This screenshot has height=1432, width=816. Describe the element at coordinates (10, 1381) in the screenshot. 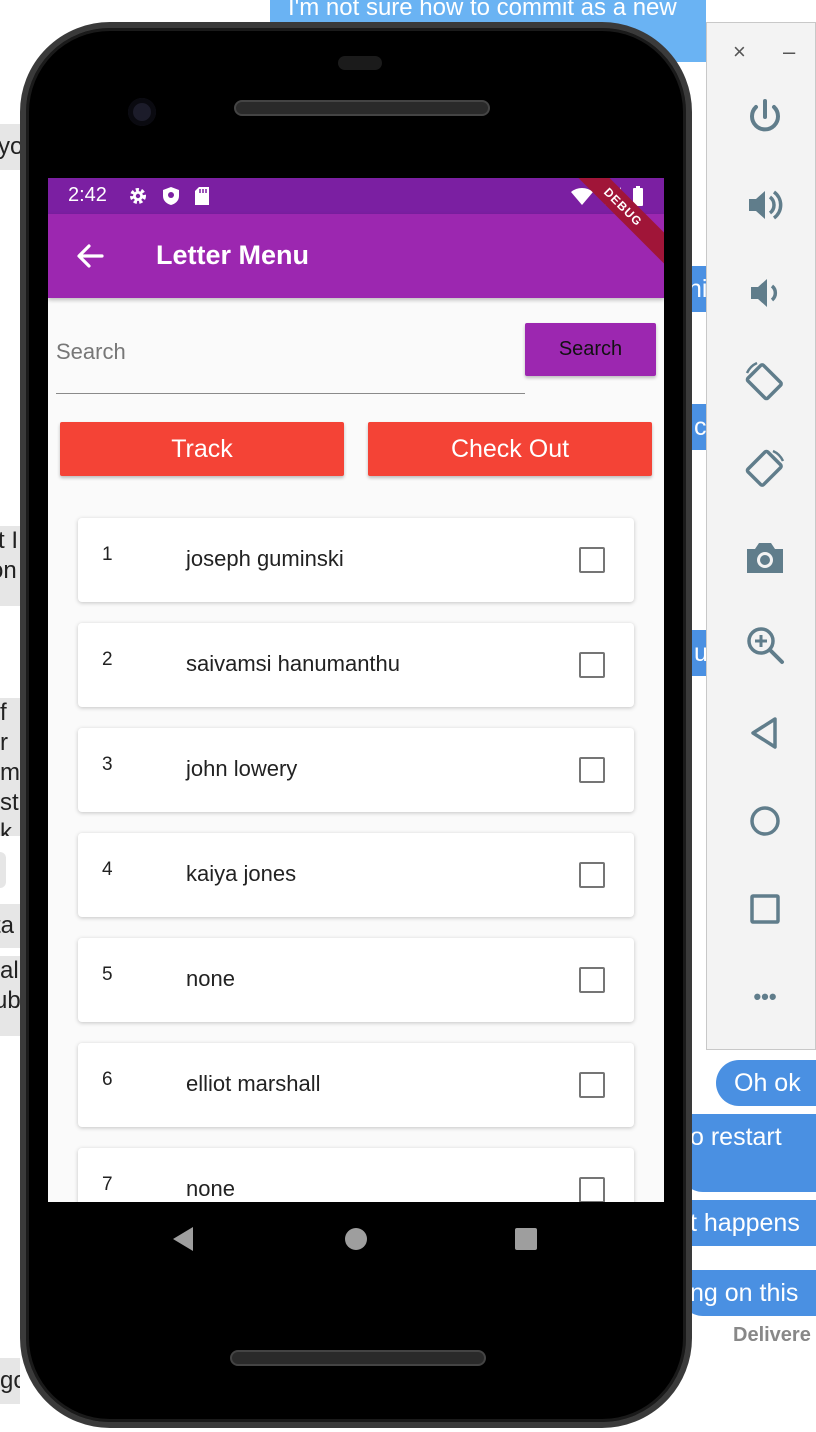

I see `background-fragment: go` at that location.